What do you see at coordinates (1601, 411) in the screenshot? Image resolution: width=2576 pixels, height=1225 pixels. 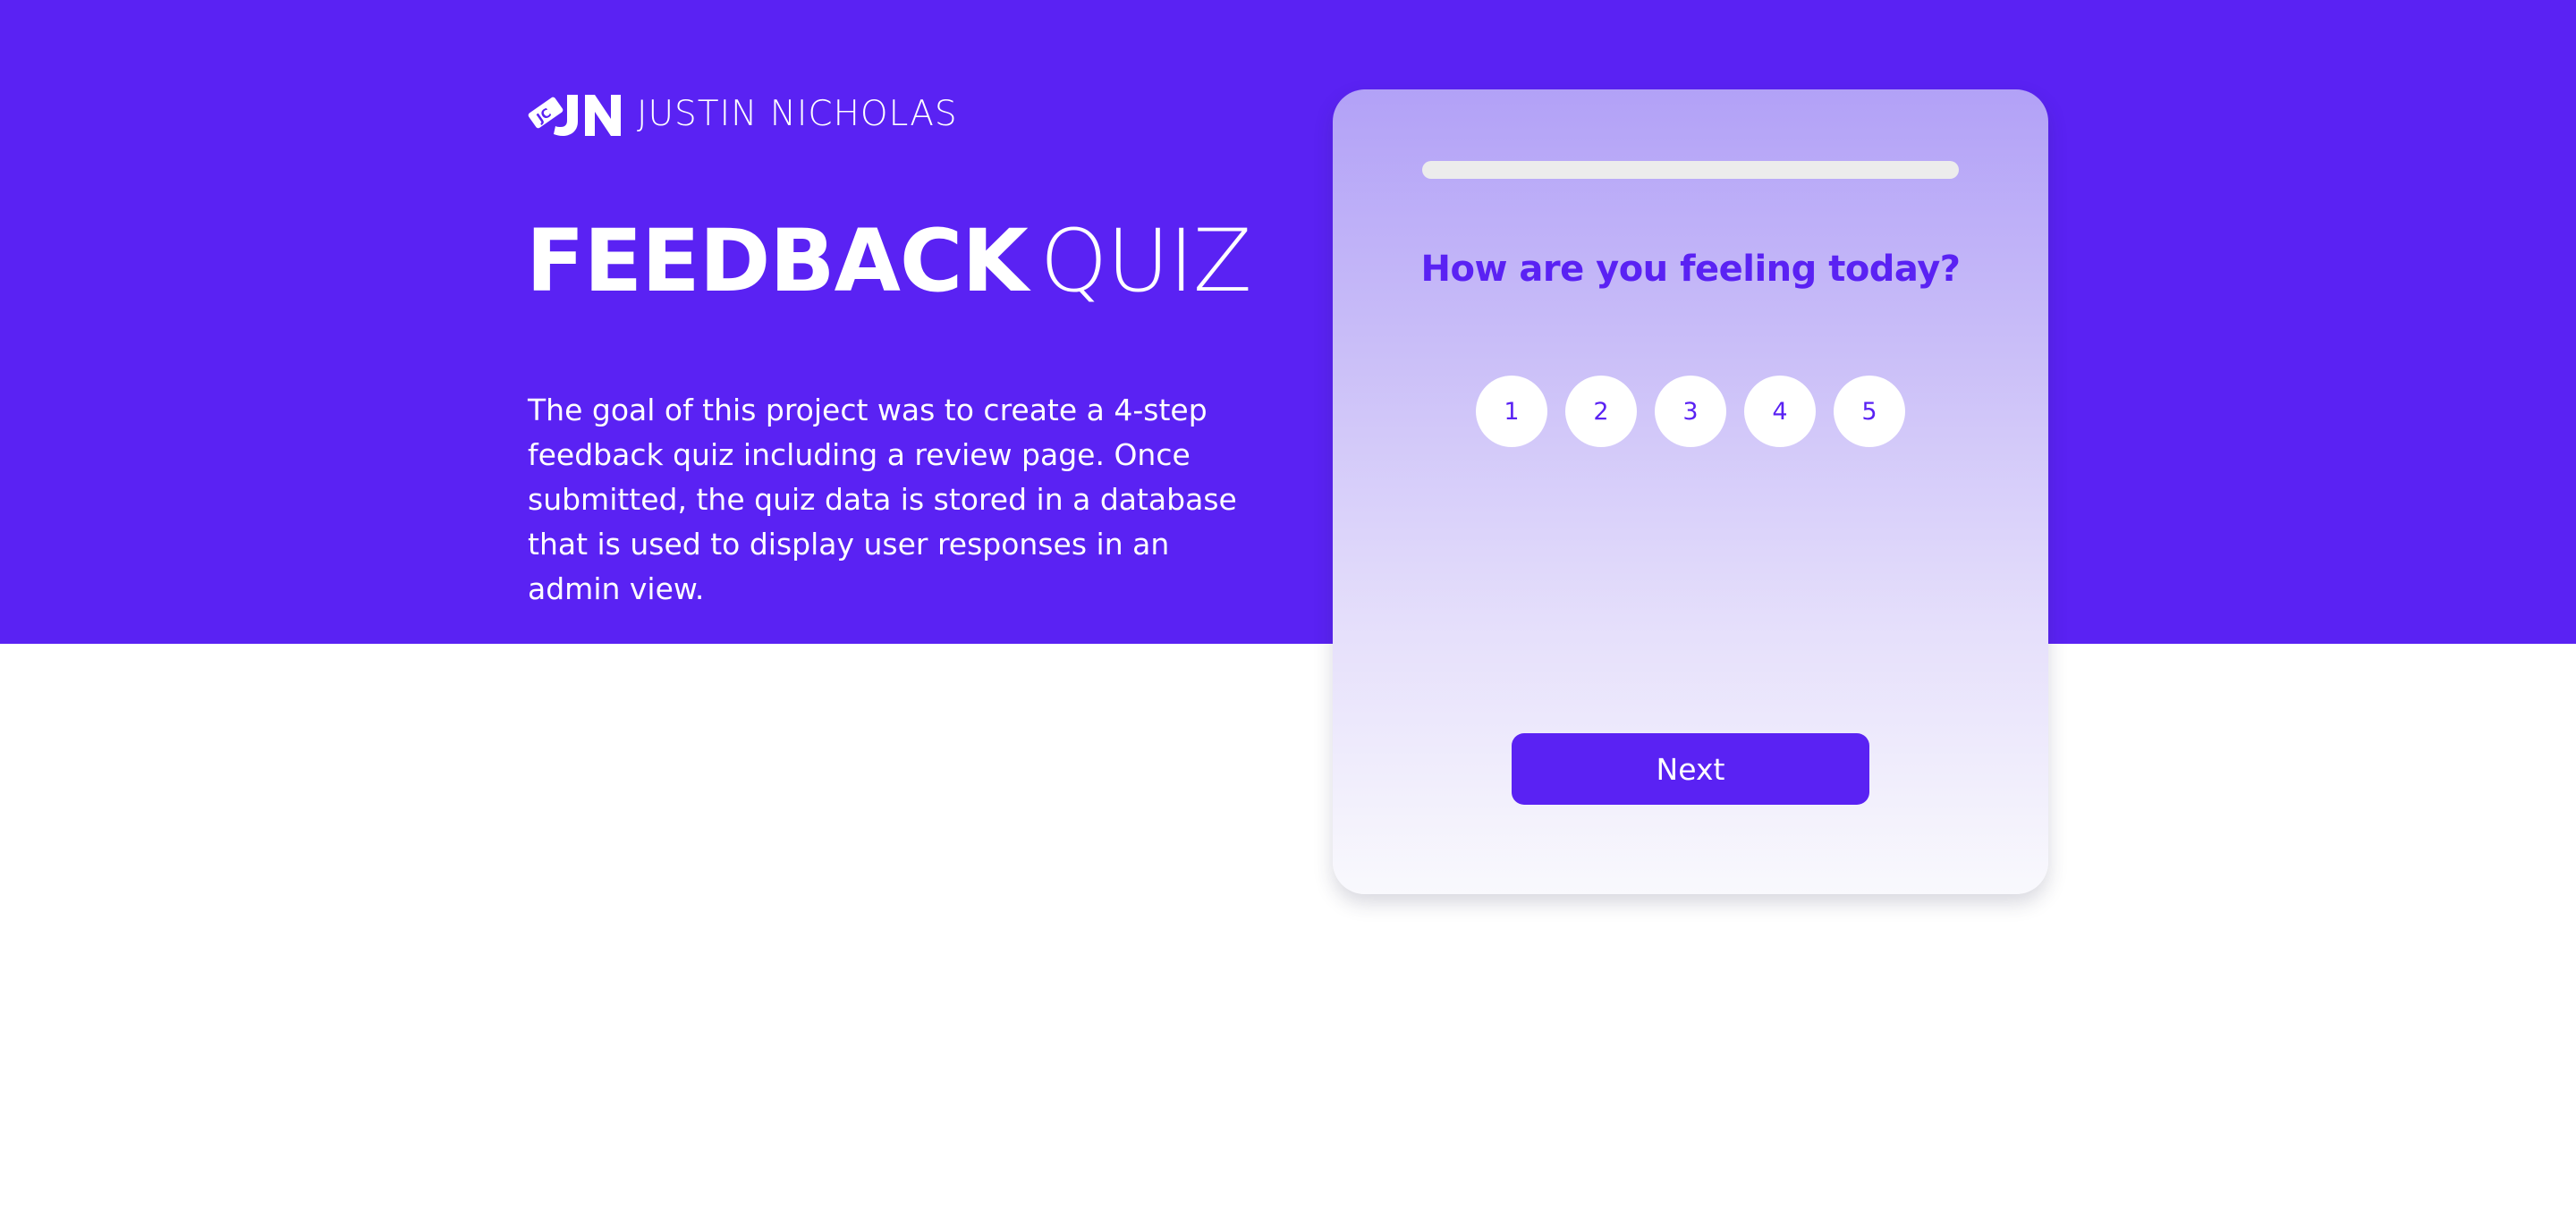 I see `rating-option-2: 2` at bounding box center [1601, 411].